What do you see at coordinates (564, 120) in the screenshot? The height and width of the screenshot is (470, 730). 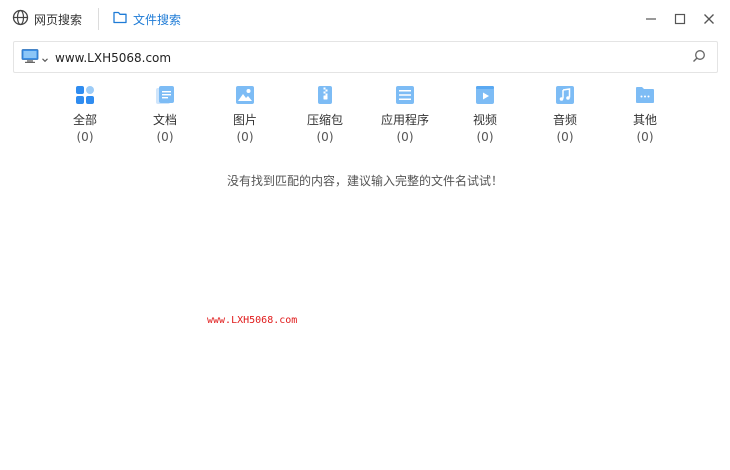 I see `category-audio-label: 音频` at bounding box center [564, 120].